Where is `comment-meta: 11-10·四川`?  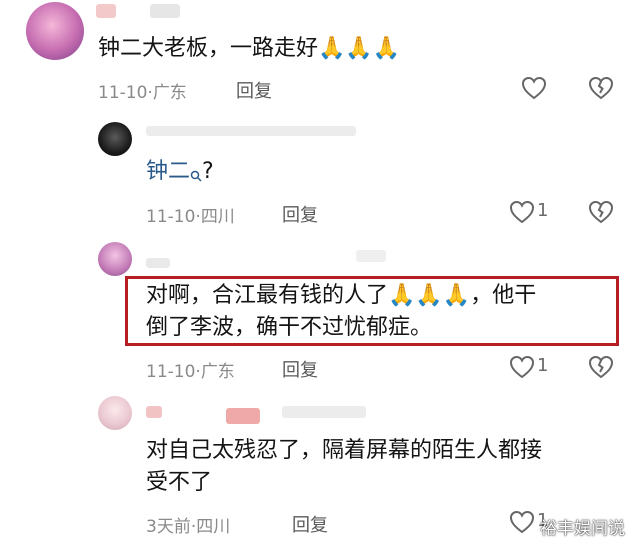 comment-meta: 11-10·四川 is located at coordinates (190, 217).